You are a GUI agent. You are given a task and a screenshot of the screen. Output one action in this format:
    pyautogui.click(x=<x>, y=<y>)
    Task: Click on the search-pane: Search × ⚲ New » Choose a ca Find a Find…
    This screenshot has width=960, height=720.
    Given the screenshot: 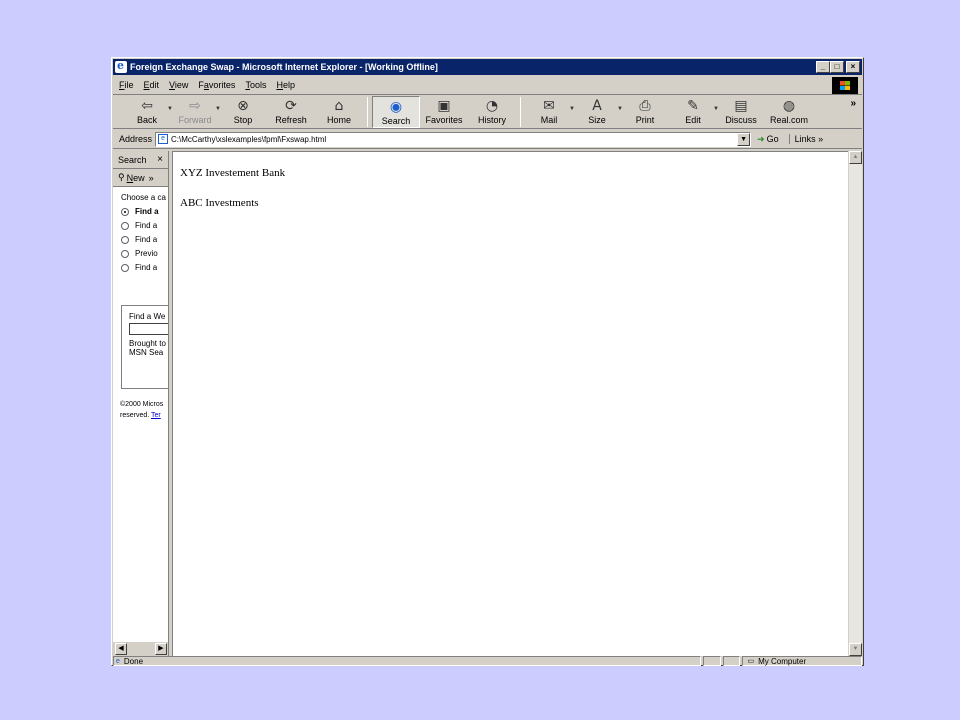 What is the action you would take?
    pyautogui.click(x=141, y=403)
    